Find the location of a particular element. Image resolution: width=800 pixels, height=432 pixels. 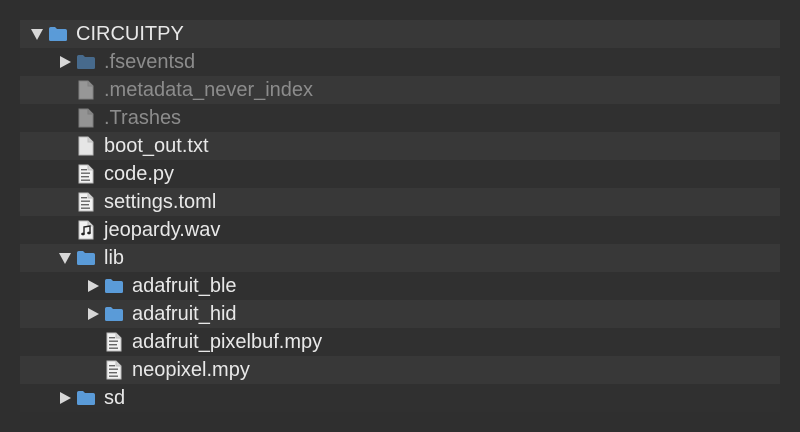

tree-row: jeopardy.wav is located at coordinates (400, 230).